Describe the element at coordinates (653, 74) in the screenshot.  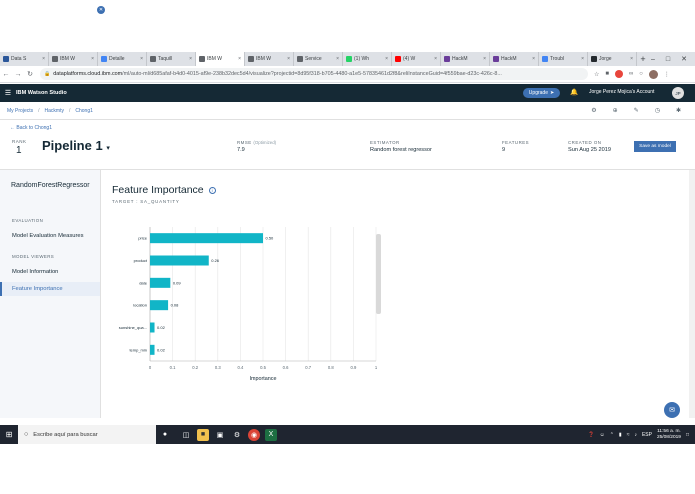
I see `profile-avatar` at that location.